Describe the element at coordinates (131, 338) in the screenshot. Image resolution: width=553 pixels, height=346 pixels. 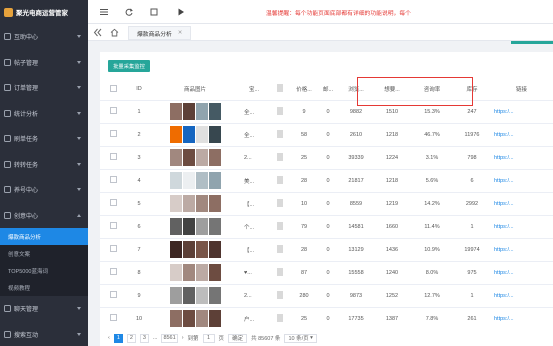
I see `page-2: 2` at that location.